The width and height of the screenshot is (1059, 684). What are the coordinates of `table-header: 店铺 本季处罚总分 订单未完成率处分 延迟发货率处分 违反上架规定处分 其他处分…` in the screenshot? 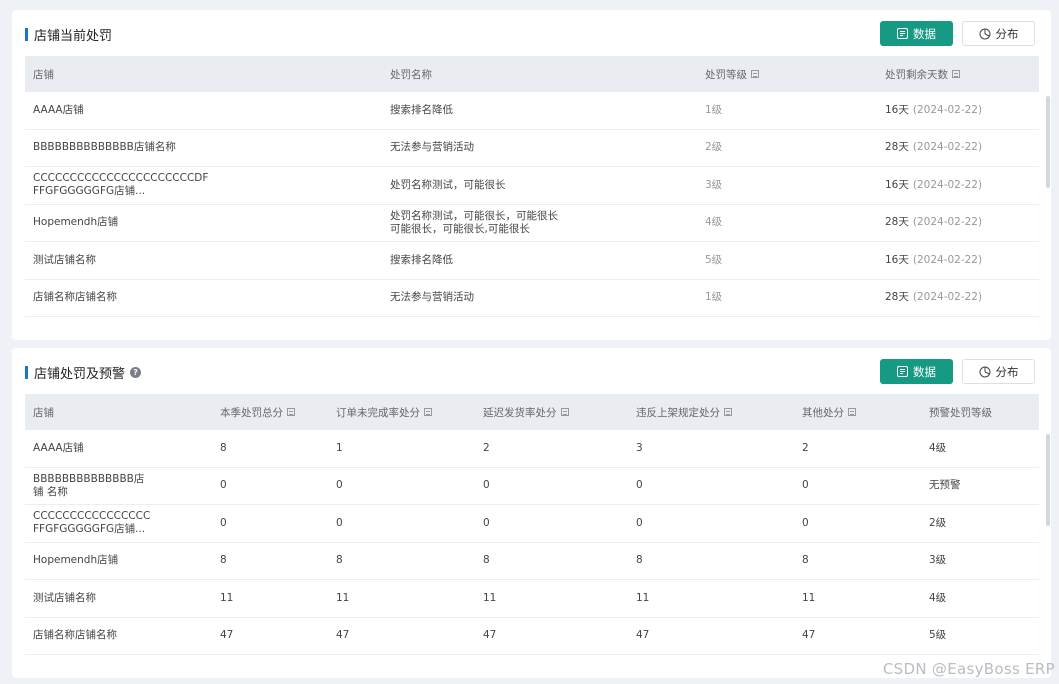 It's located at (532, 412).